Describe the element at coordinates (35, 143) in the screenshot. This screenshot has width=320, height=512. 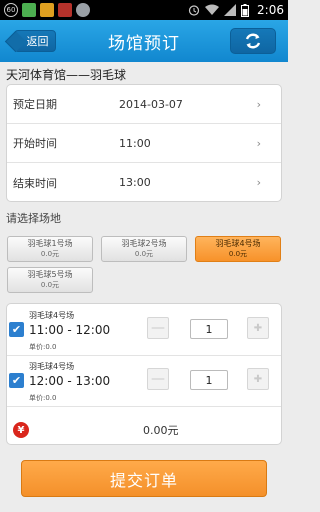
I see `start-time-label: 开始时间` at that location.